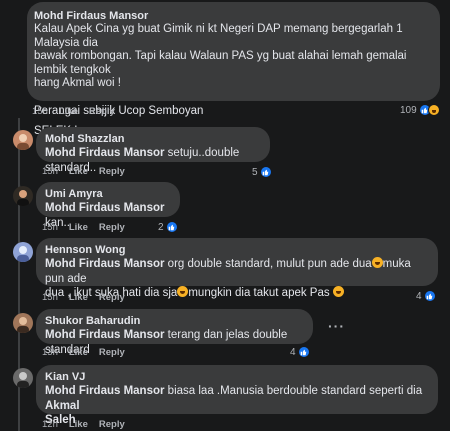 Image resolution: width=450 pixels, height=431 pixels. Describe the element at coordinates (50, 352) in the screenshot. I see `timestamp: 13h` at that location.